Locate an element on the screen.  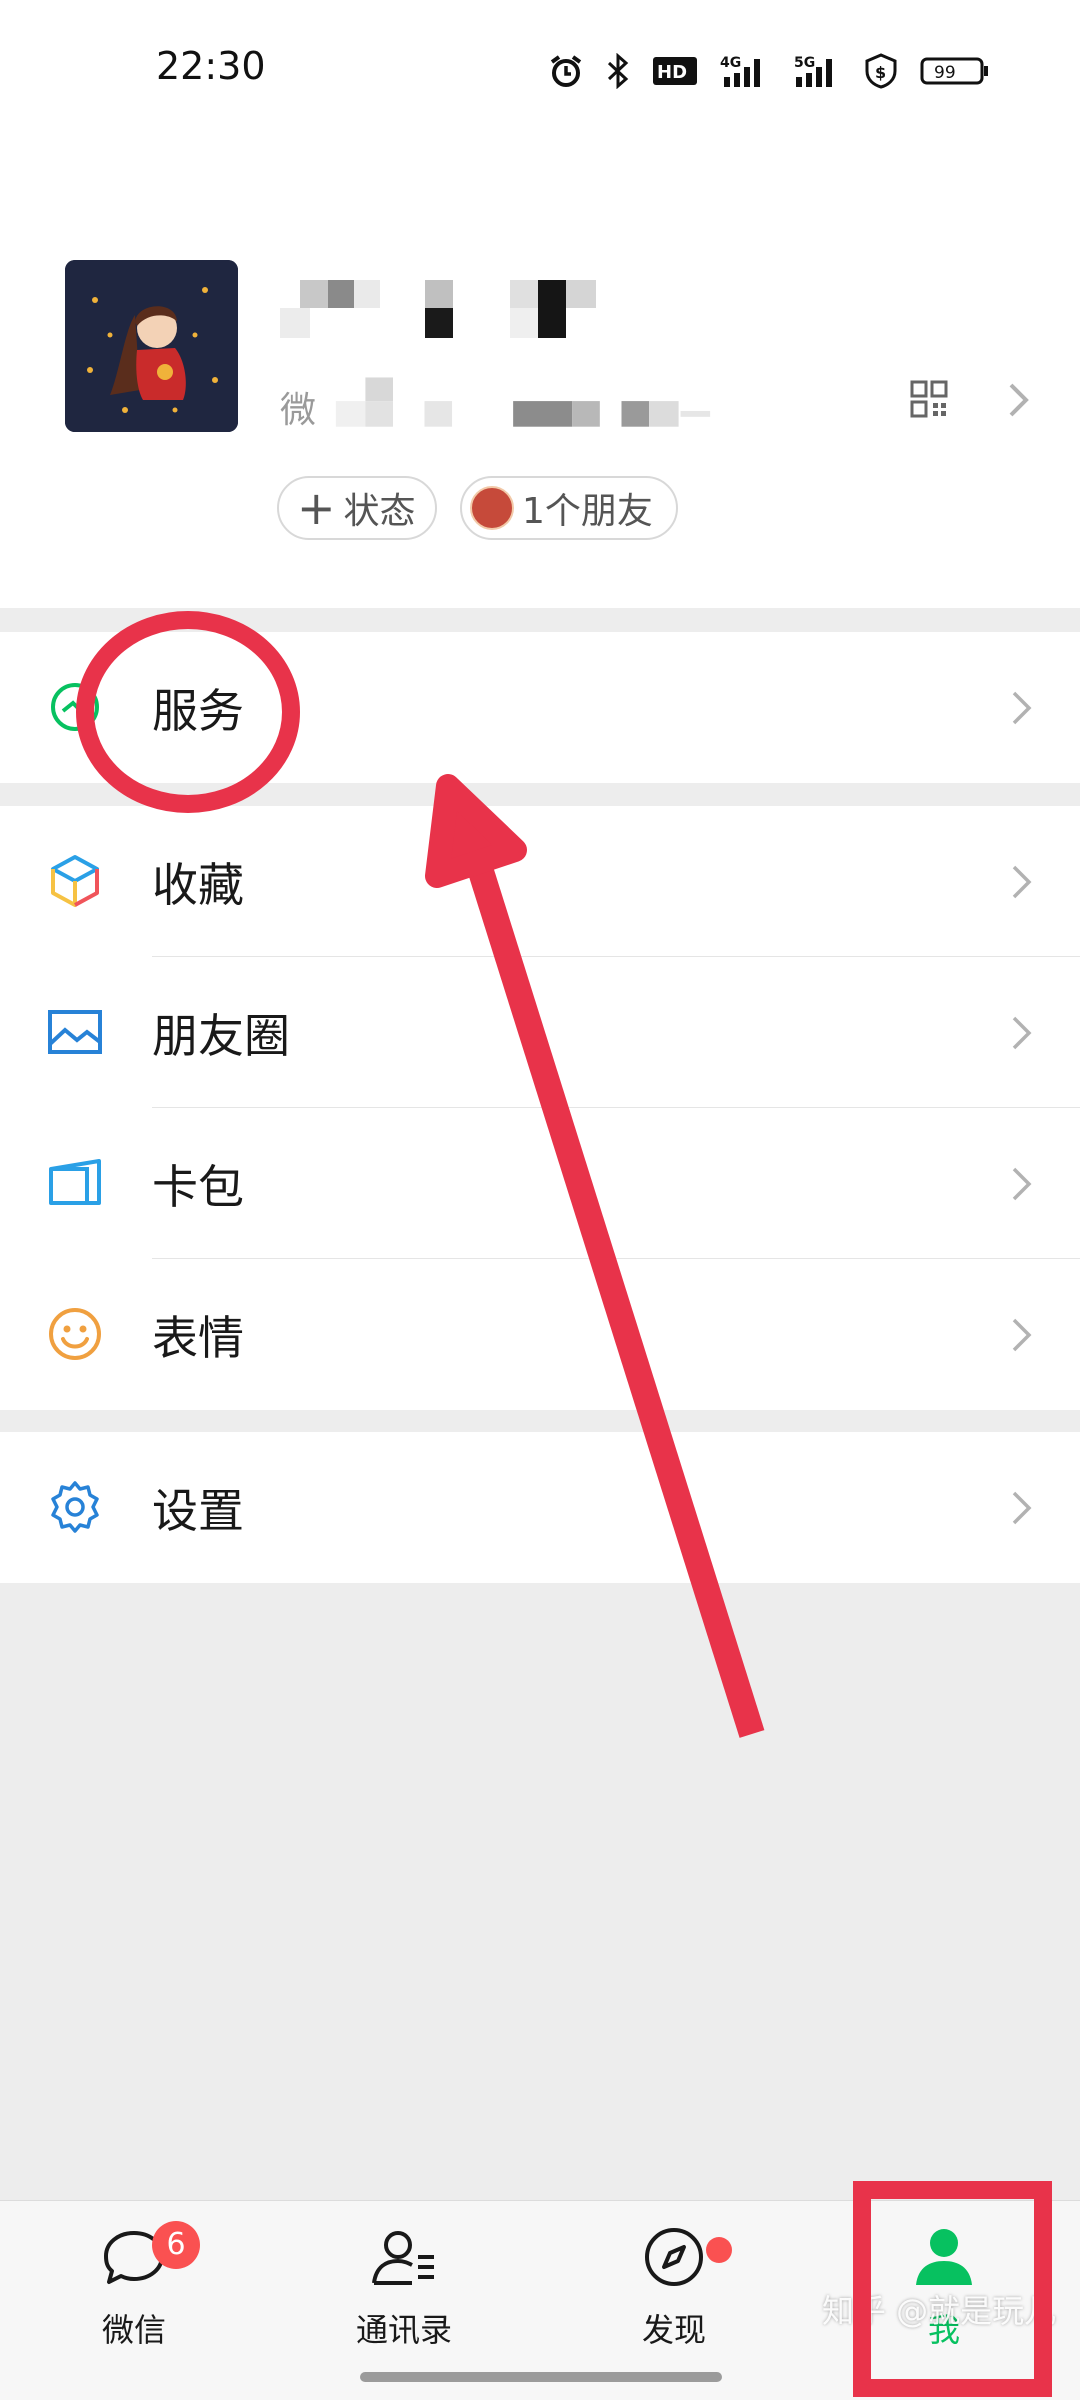
shield-dollar-icon: $ is located at coordinates (881, 71).